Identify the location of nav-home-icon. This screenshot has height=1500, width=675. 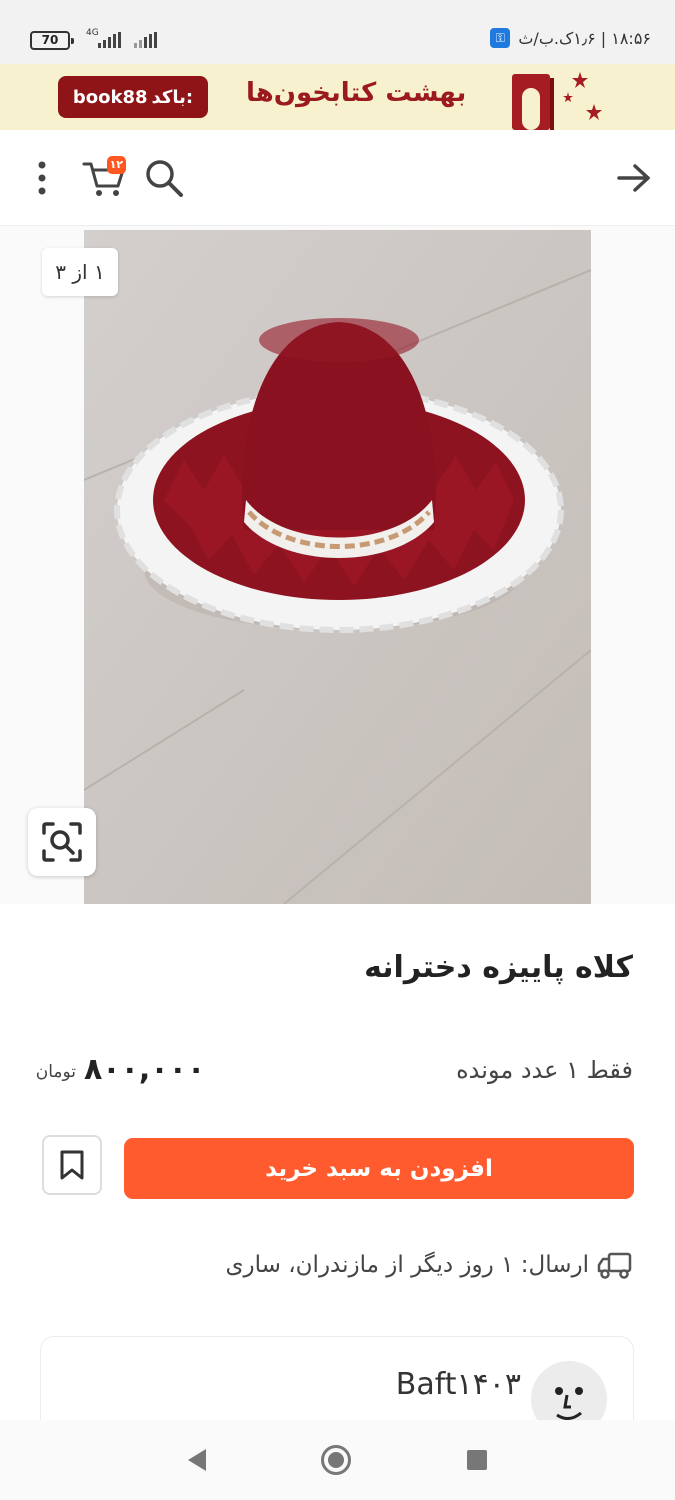
(336, 1460).